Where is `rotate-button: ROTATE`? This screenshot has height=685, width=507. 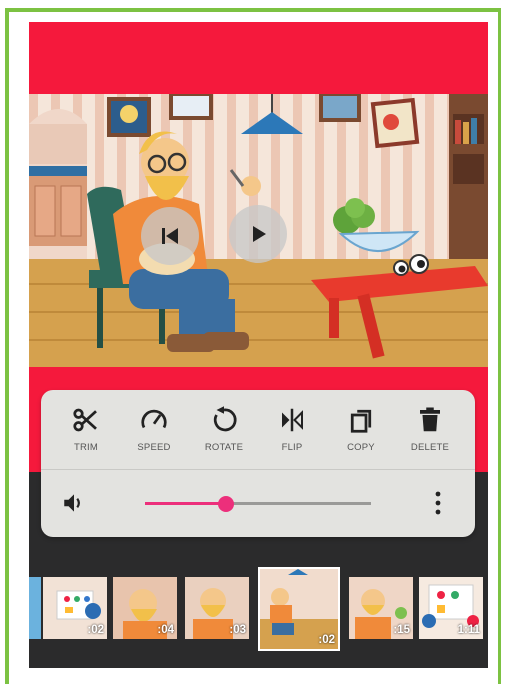
rotate-button: ROTATE is located at coordinates (224, 432).